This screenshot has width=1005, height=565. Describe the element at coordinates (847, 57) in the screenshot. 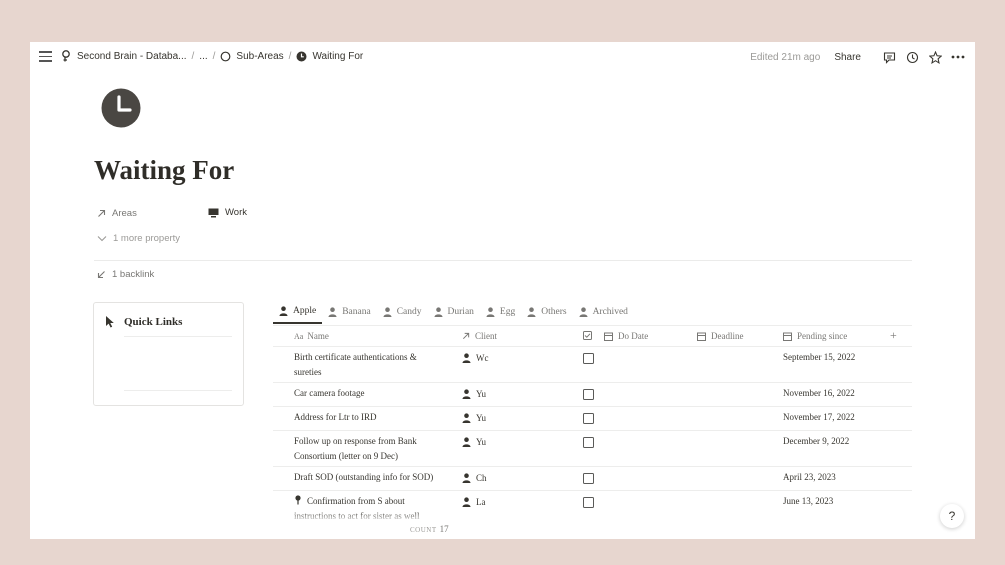

I see `share-button: Share` at that location.